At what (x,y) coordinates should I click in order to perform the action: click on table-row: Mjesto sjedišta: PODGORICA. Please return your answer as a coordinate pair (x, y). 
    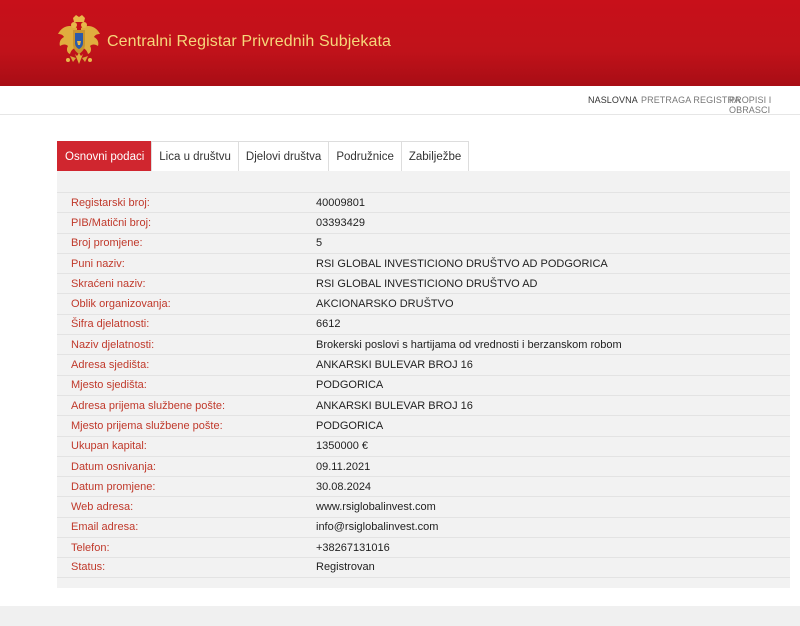
    Looking at the image, I should click on (423, 384).